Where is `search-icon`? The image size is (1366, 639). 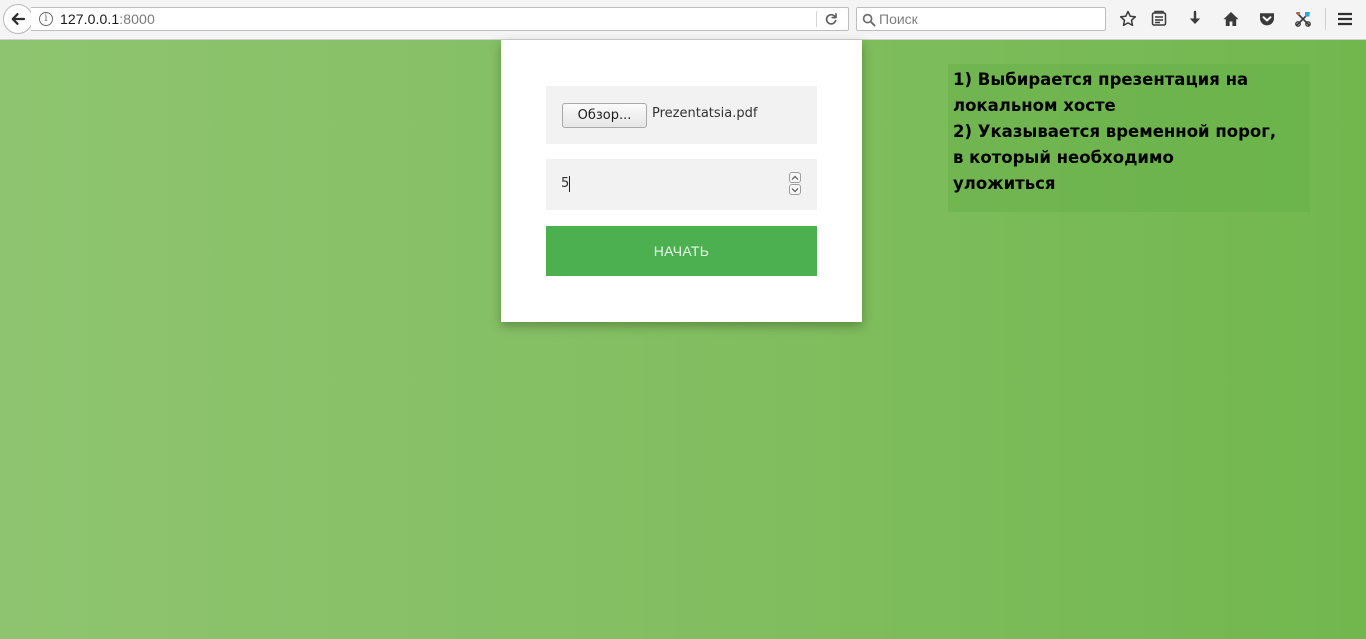
search-icon is located at coordinates (869, 19).